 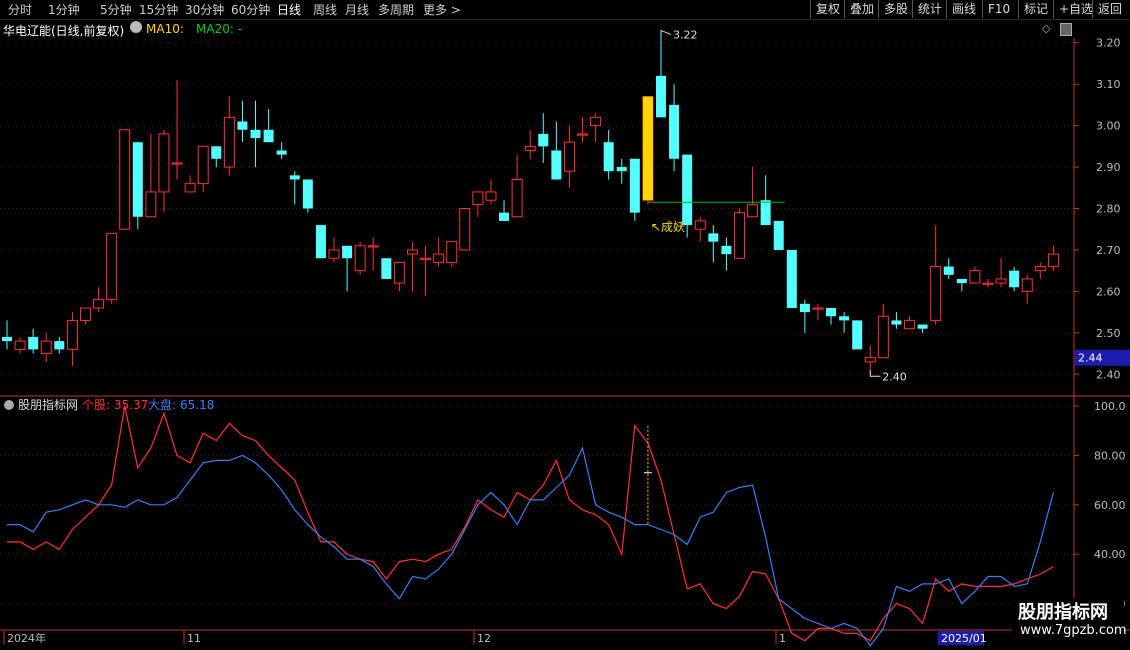 I want to click on watermark: 股朋指标网 www.7gpzb.com, so click(x=1069, y=621).